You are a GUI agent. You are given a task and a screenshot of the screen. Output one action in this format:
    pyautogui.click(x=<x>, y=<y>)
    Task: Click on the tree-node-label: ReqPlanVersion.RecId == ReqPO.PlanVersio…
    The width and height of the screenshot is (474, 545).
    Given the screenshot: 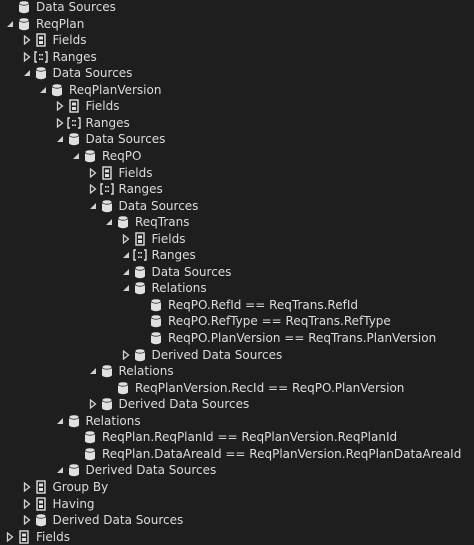 What is the action you would take?
    pyautogui.click(x=270, y=387)
    